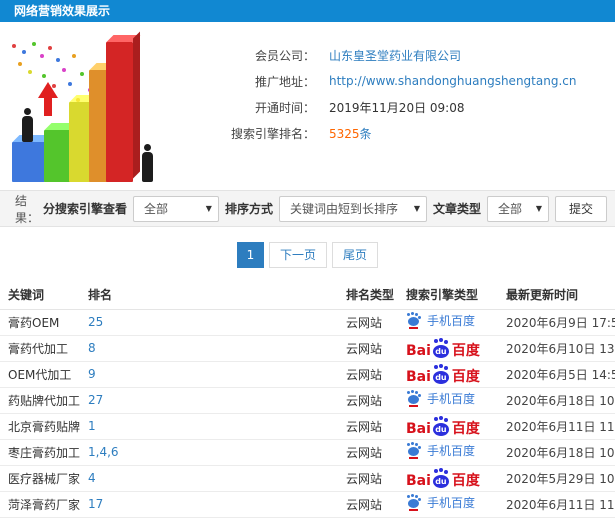 This screenshot has height=520, width=615. Describe the element at coordinates (92, 348) in the screenshot. I see `rank-link: 8` at that location.